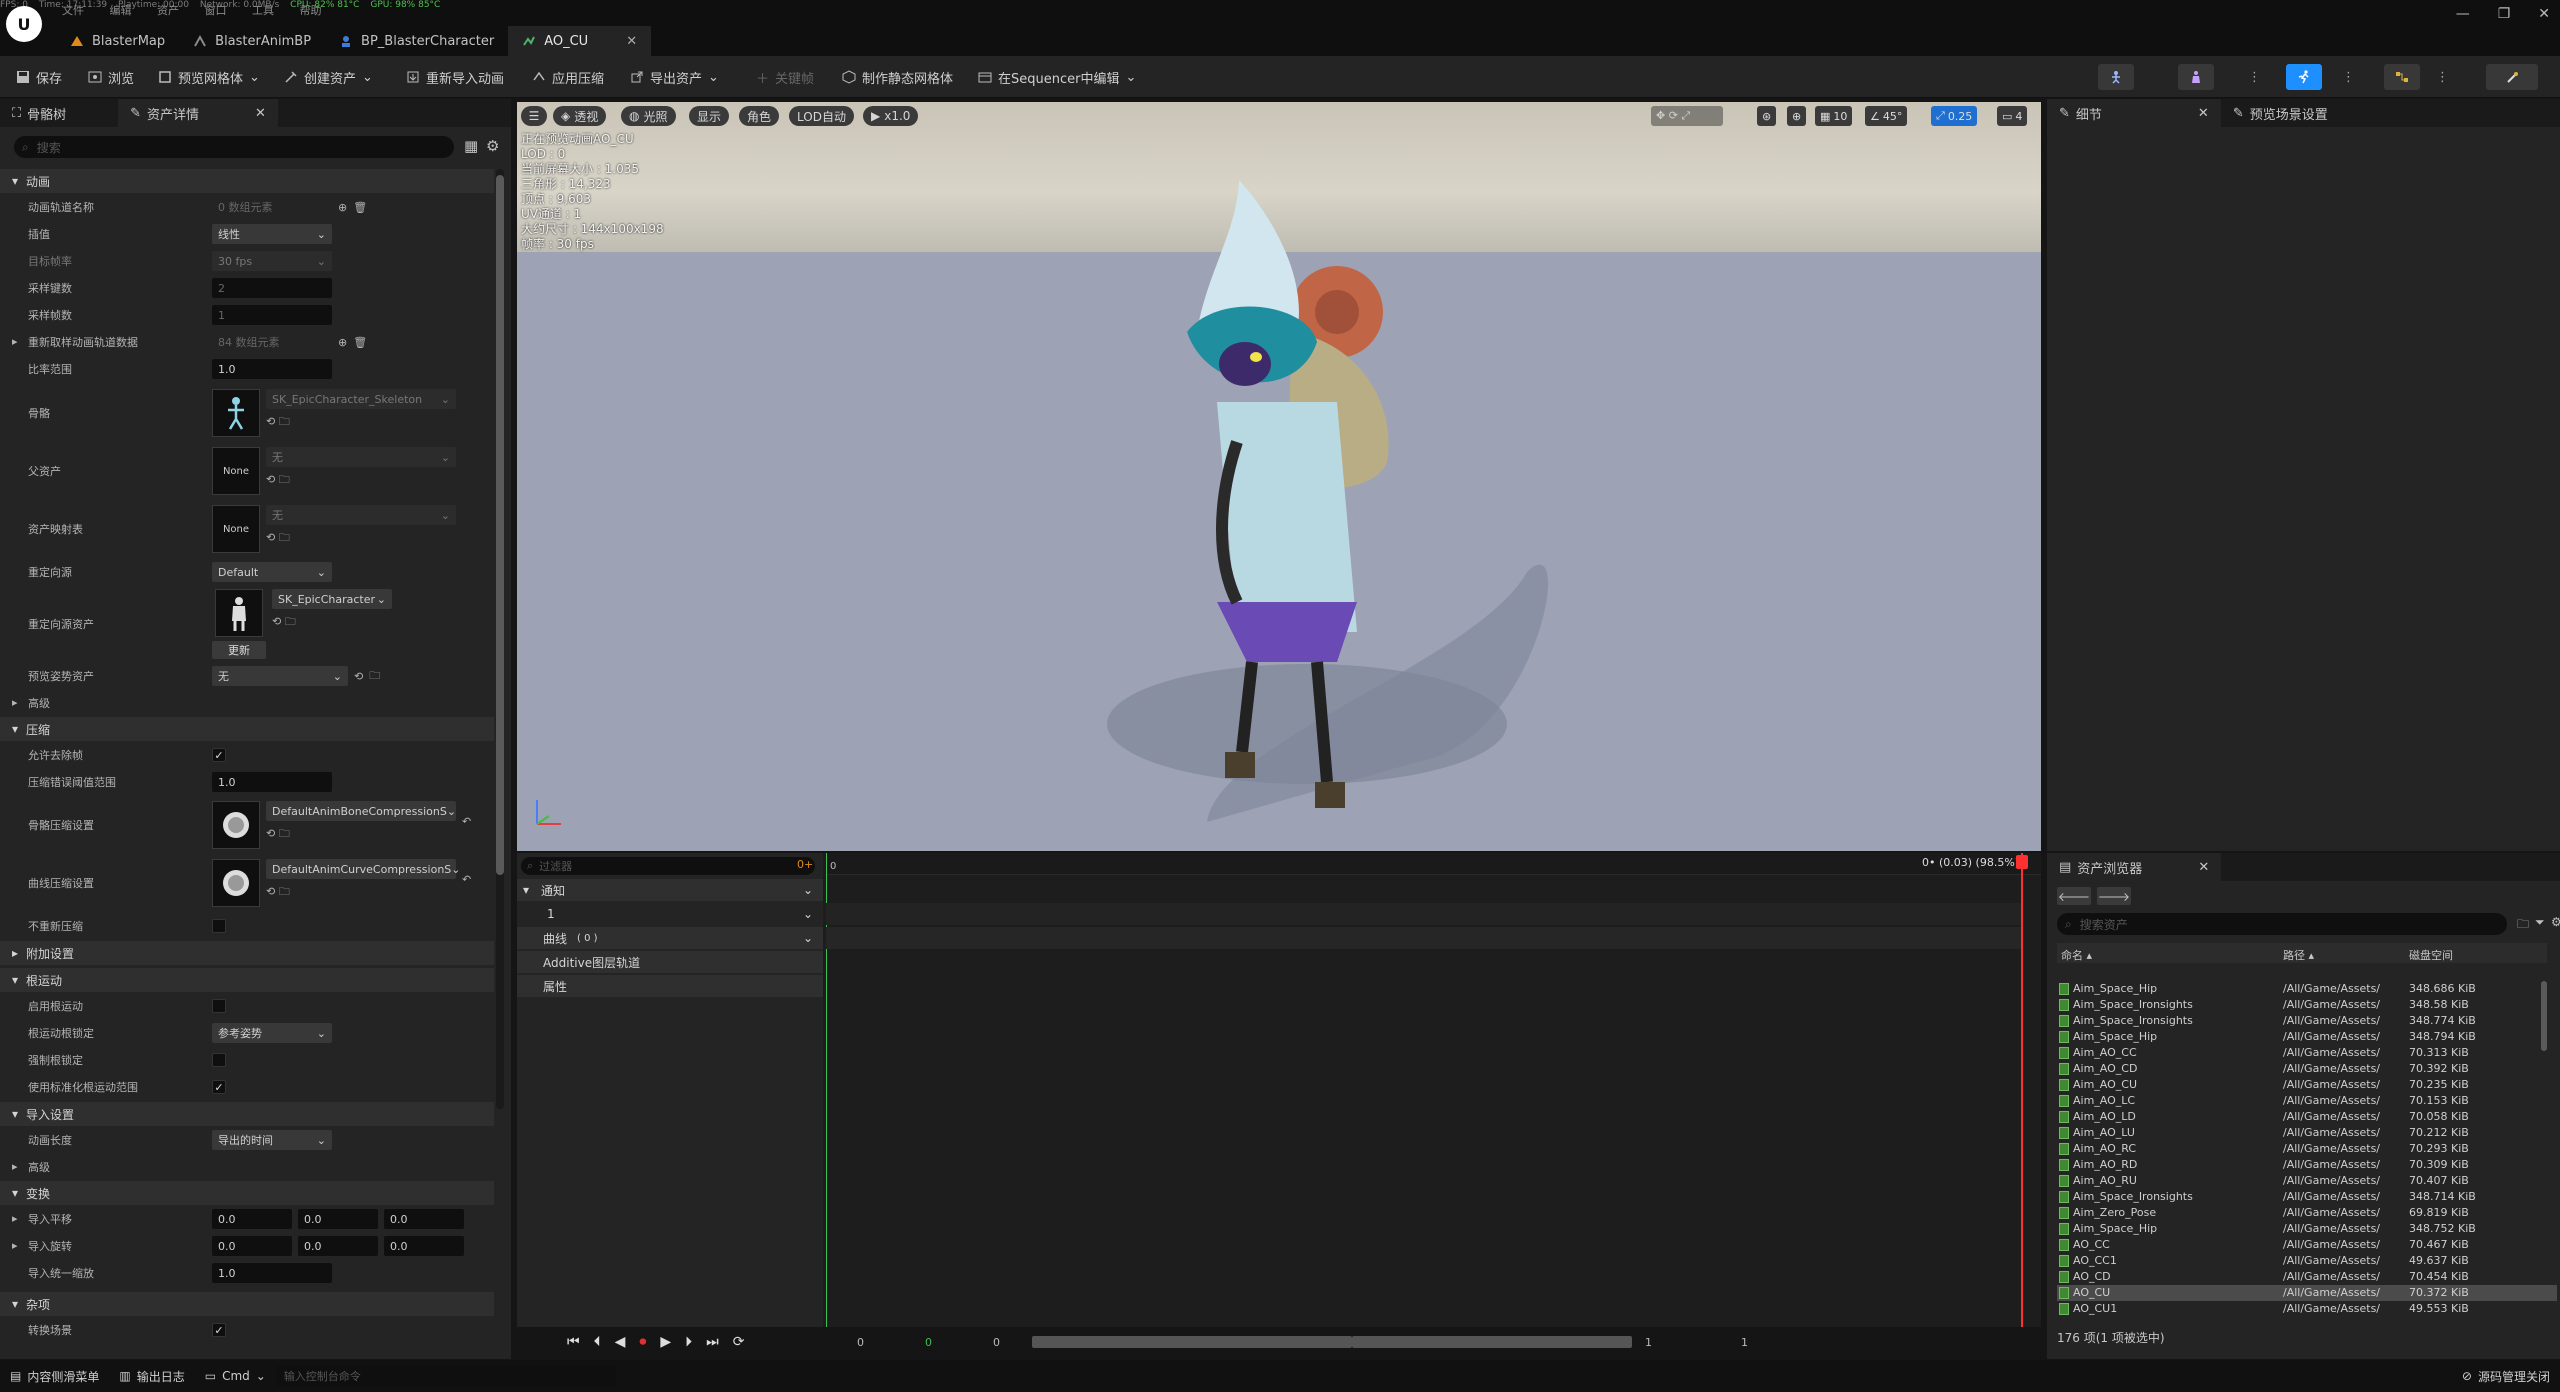 Image resolution: width=2560 pixels, height=1392 pixels. I want to click on normalized-root-checkbox: ✓, so click(219, 1087).